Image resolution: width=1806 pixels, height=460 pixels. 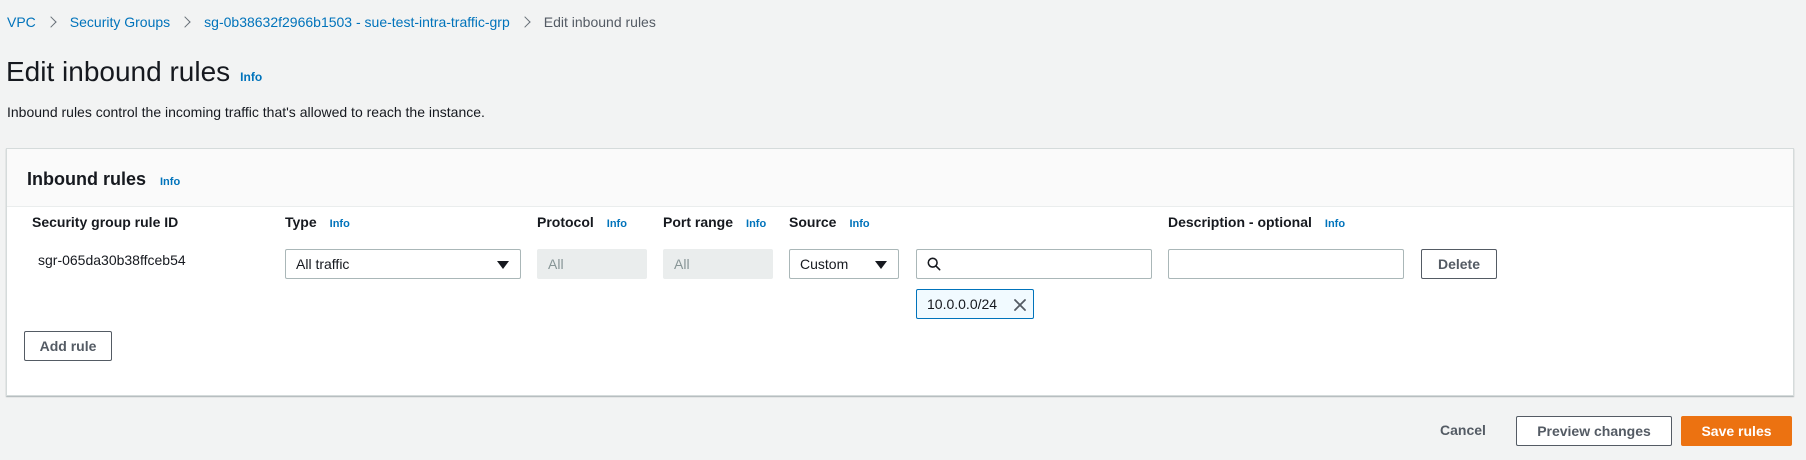 I want to click on source-type-select: Custom, so click(x=844, y=264).